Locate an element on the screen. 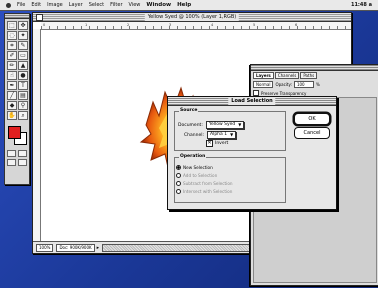 The image size is (378, 288). radio-intersect-with-selection: Intersect with Selection is located at coordinates (204, 191).